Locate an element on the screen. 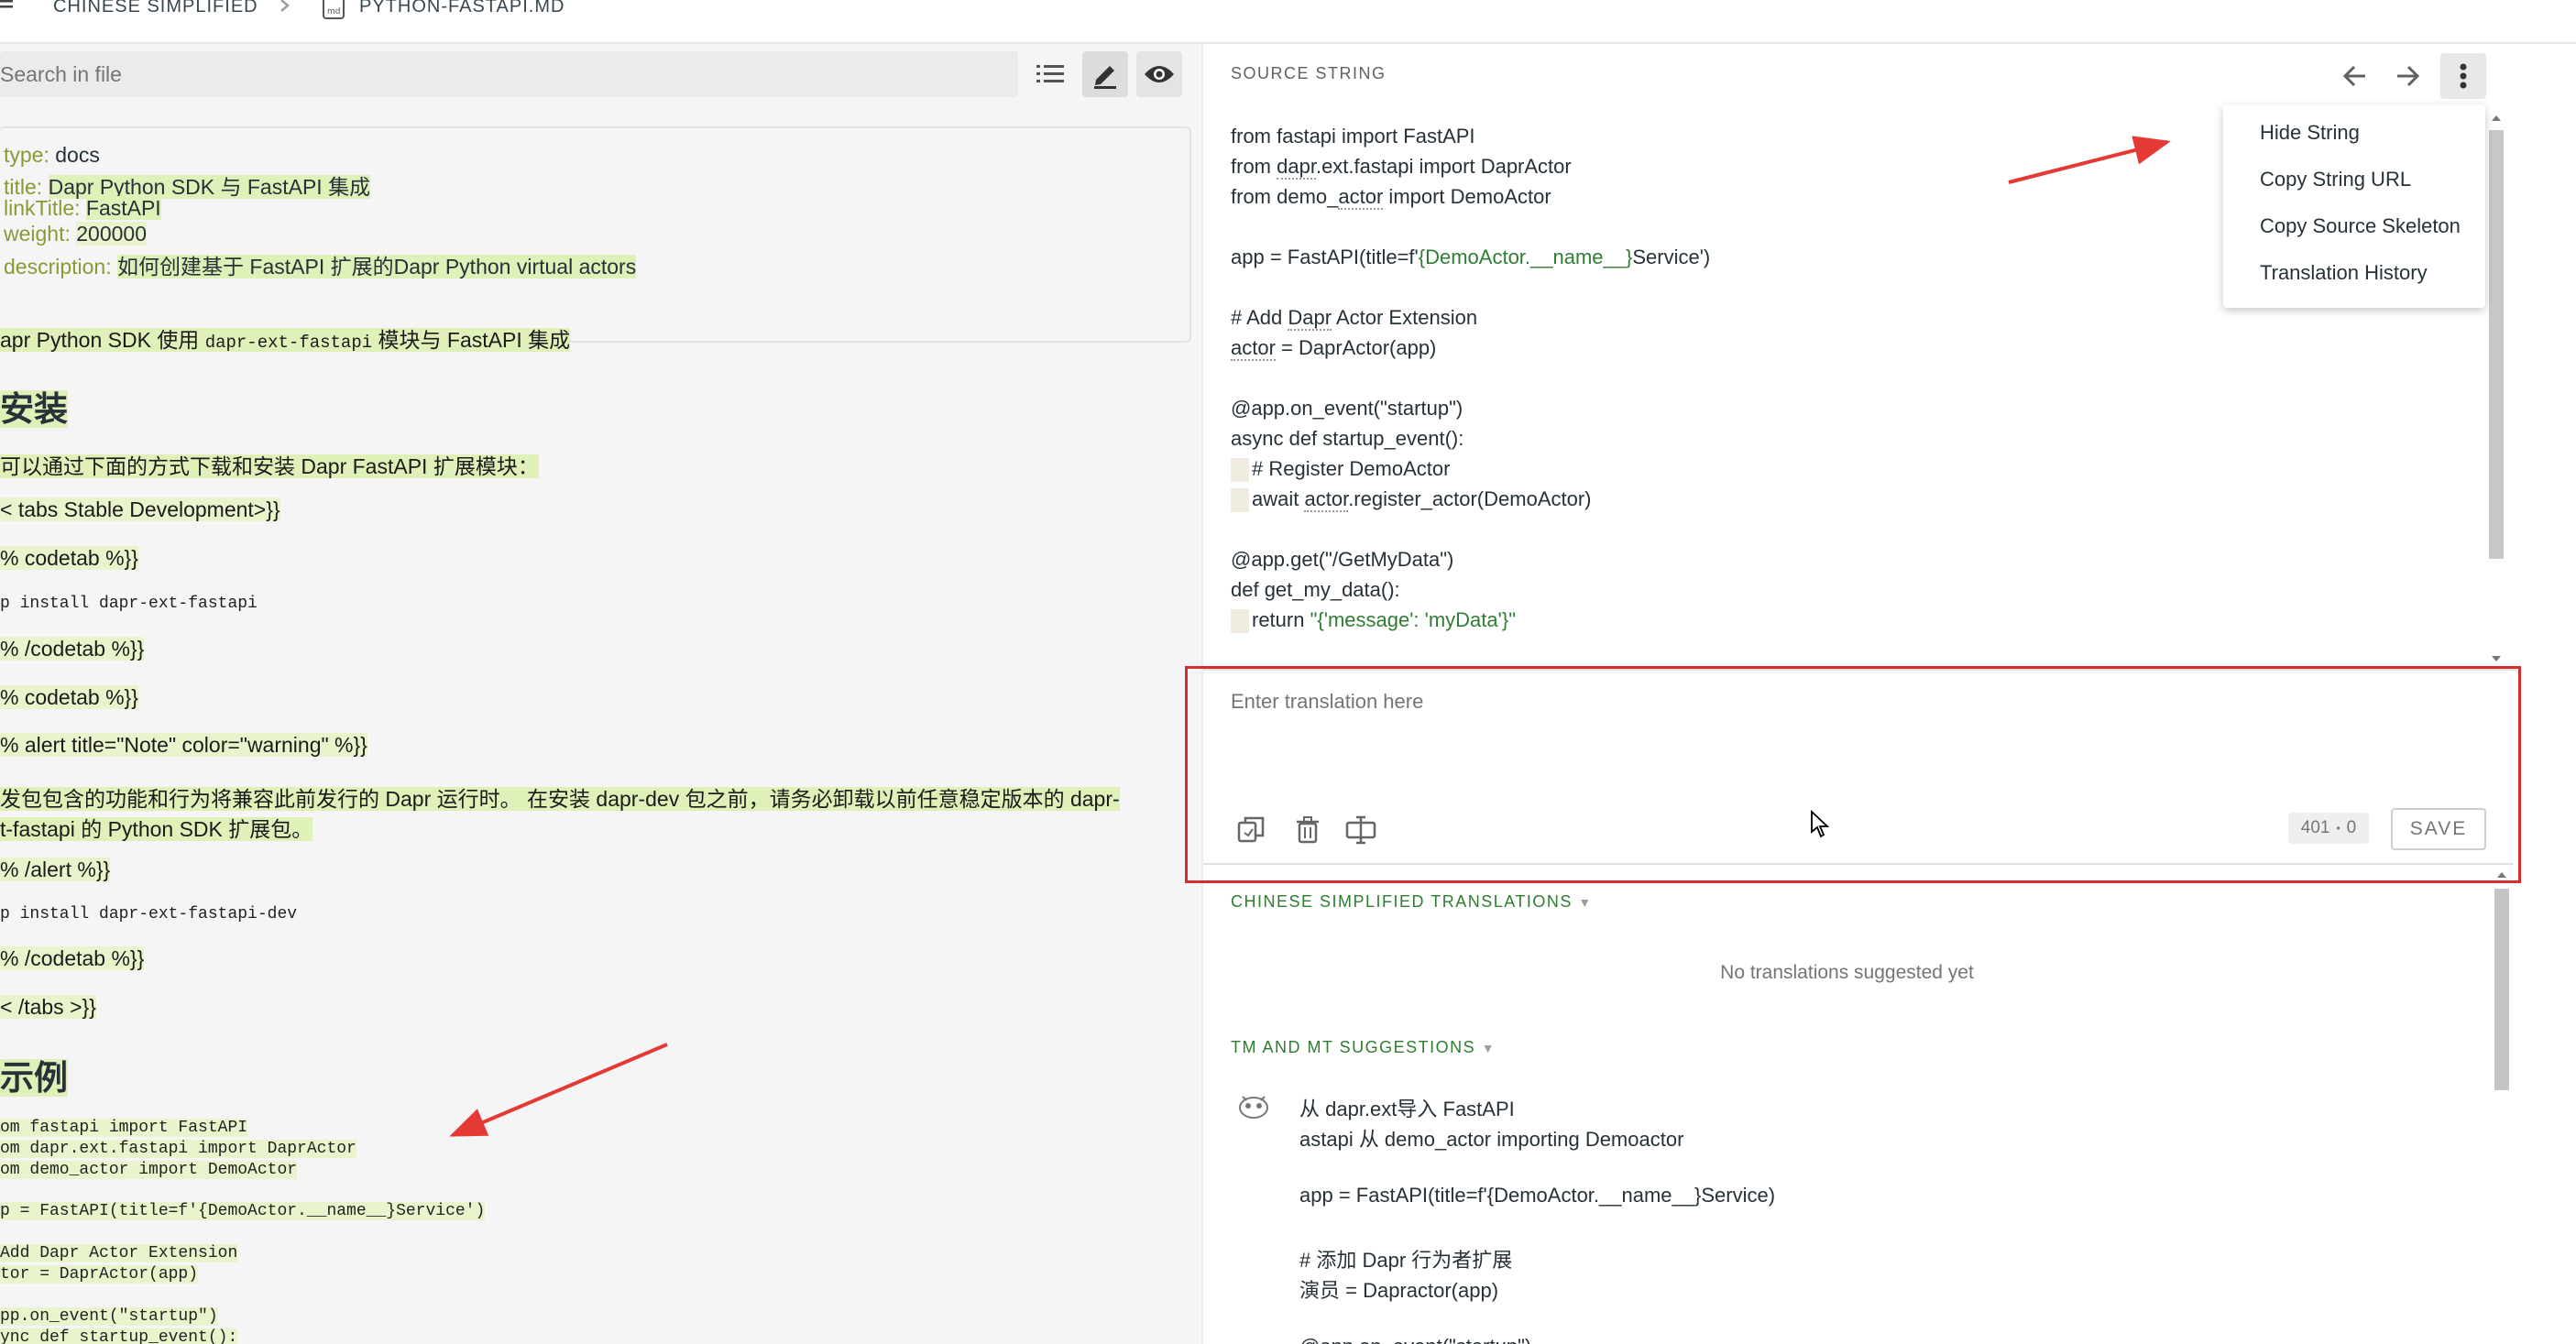 Image resolution: width=2576 pixels, height=1344 pixels. heading-example: 示例 is located at coordinates (34, 1074).